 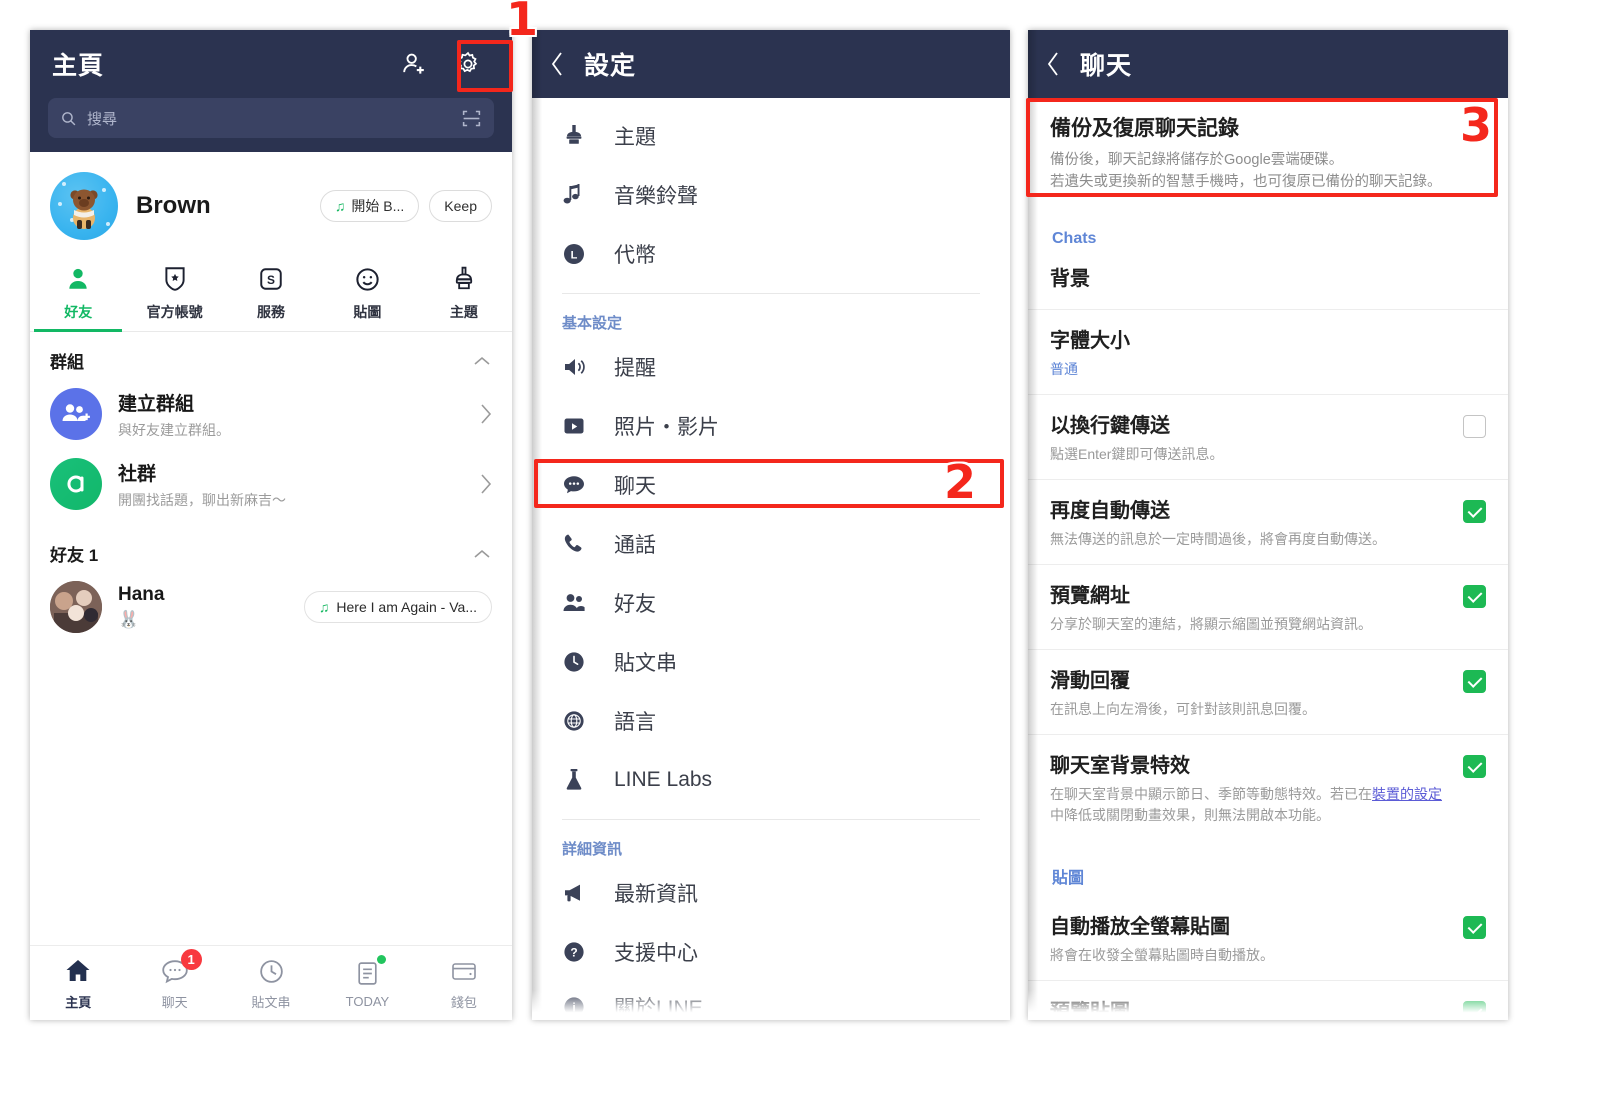 I want to click on chat-setting-row: 滑動回覆 在訊息上向左滑後，可針對該則訊息回覆。, so click(x=1268, y=691).